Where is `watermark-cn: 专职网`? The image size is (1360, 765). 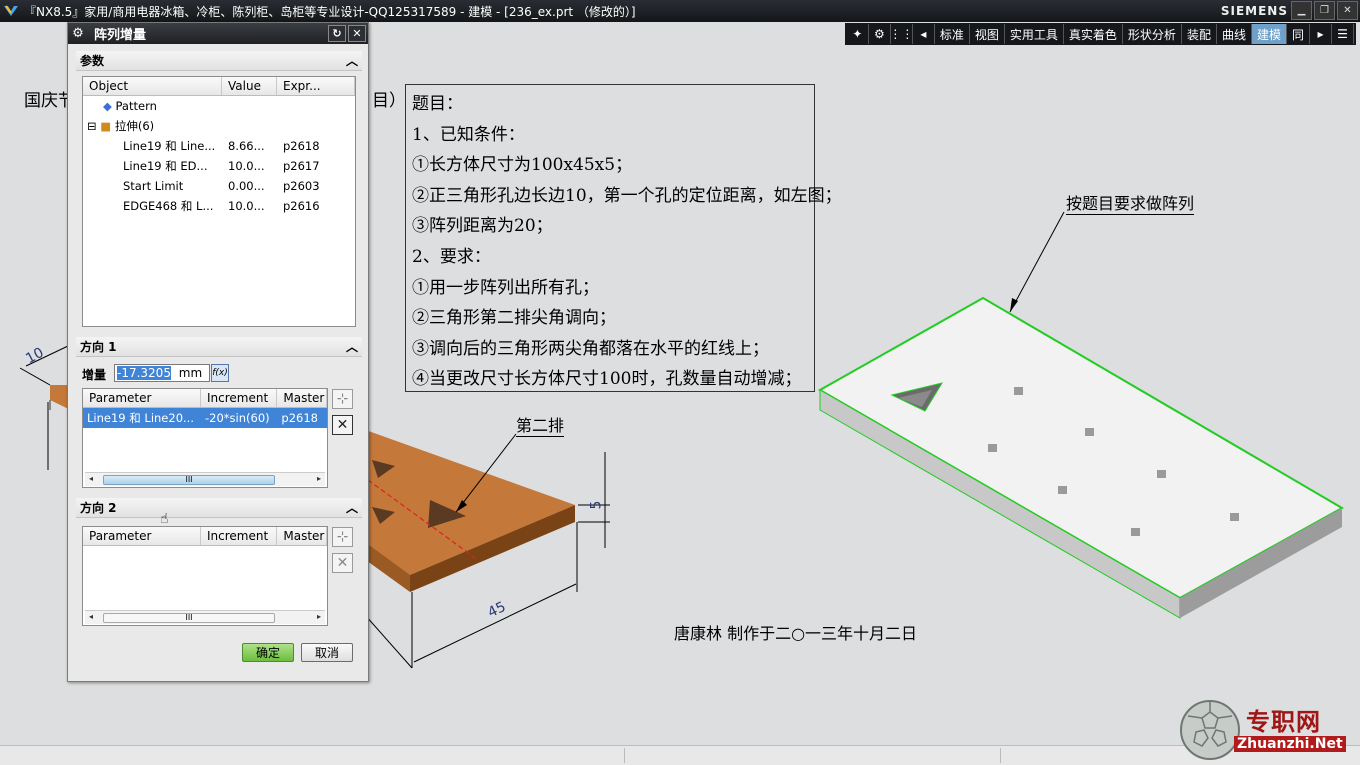 watermark-cn: 专职网 is located at coordinates (1283, 721).